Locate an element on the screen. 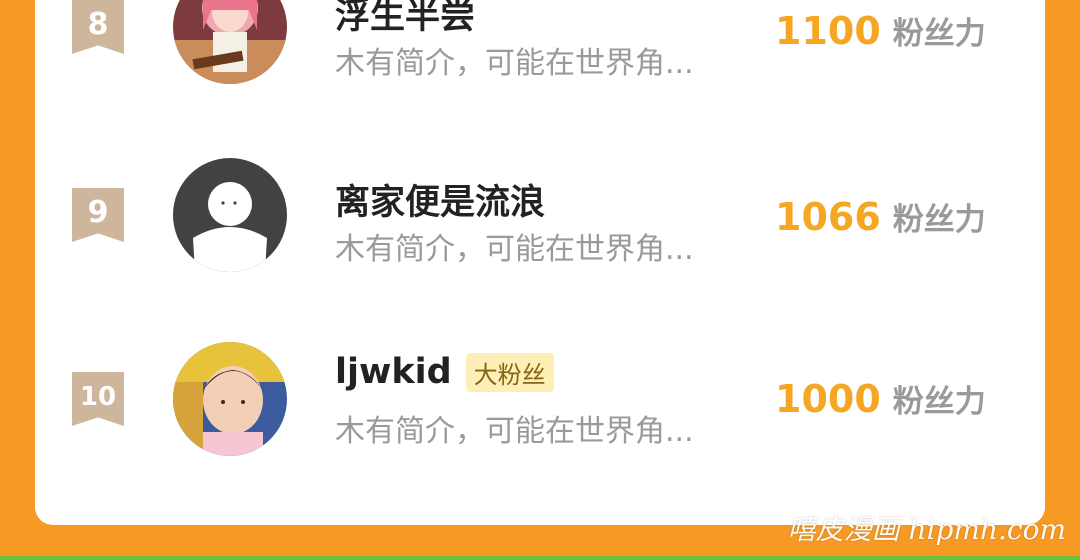 The width and height of the screenshot is (1080, 560). fan-power-value: 1066 is located at coordinates (828, 217).